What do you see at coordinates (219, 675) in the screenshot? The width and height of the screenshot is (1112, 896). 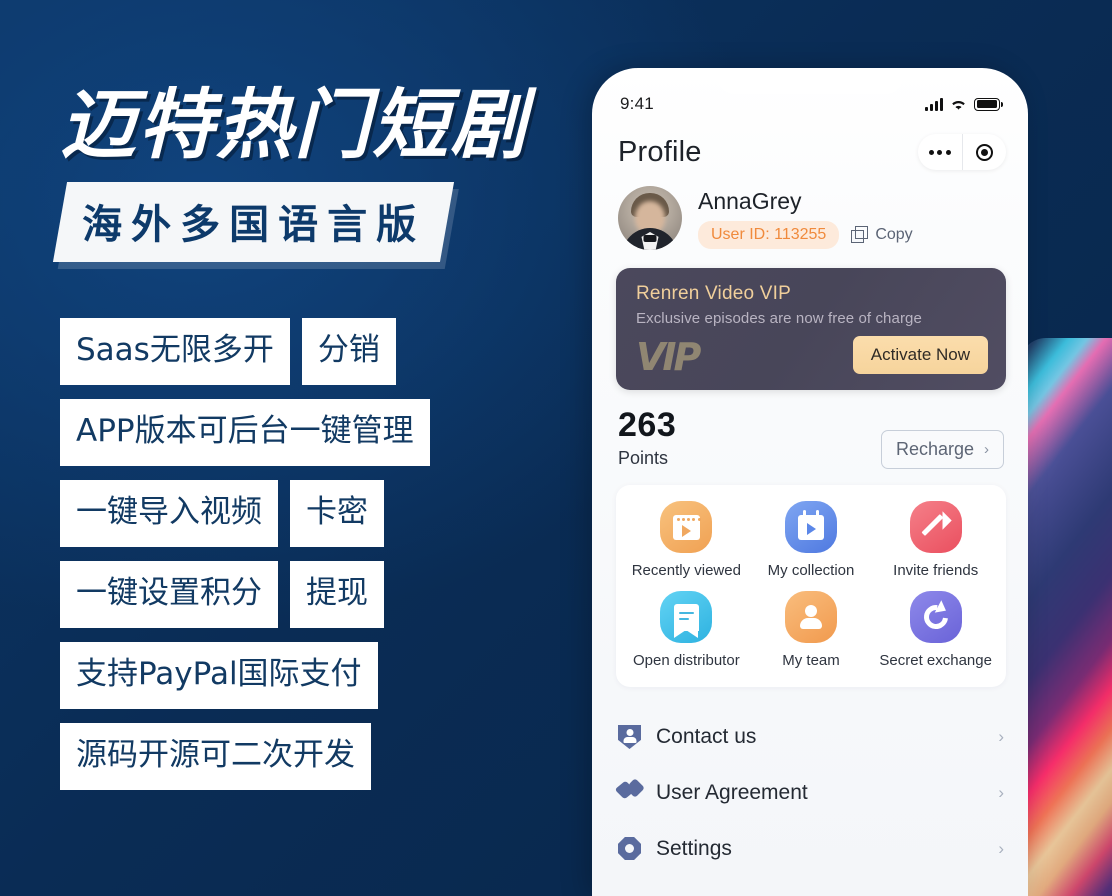 I see `feature-tag: 支持PayPal国际支付` at bounding box center [219, 675].